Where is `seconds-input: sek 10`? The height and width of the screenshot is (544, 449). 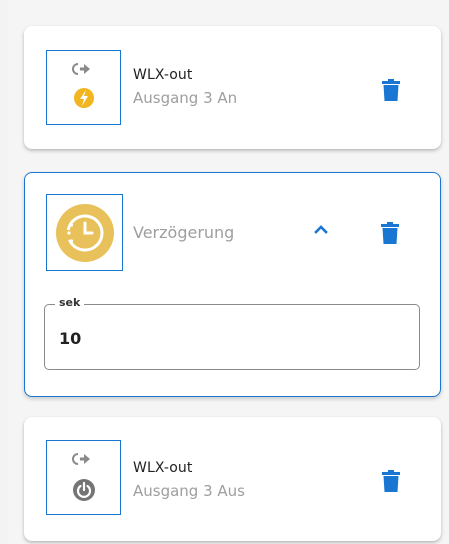
seconds-input: sek 10 is located at coordinates (232, 333).